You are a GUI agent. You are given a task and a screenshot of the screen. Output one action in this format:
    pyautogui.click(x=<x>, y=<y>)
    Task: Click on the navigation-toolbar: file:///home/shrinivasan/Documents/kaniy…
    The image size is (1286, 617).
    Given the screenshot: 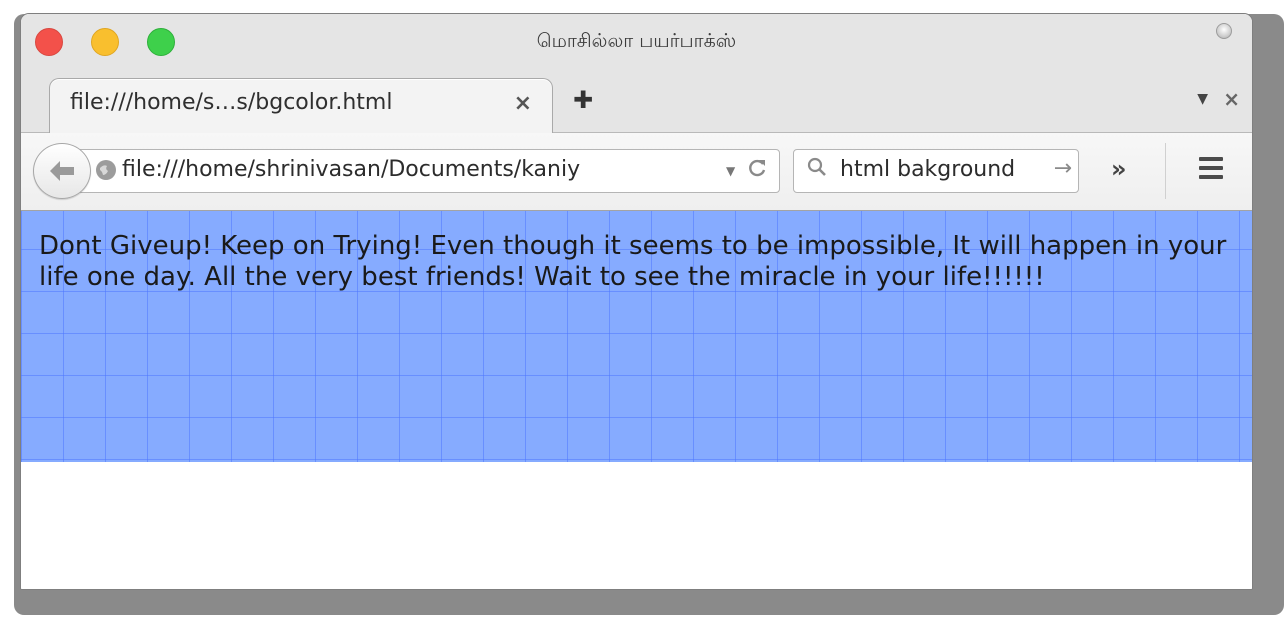 What is the action you would take?
    pyautogui.click(x=636, y=172)
    